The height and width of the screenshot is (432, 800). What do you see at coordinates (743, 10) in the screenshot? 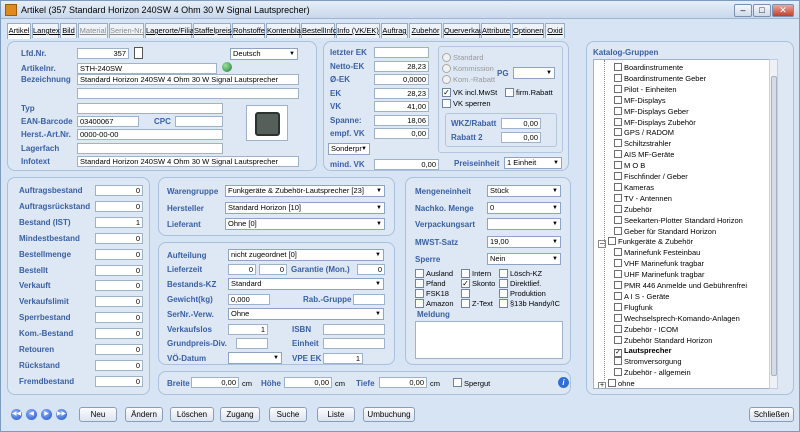
I see `minimize-button: –` at bounding box center [743, 10].